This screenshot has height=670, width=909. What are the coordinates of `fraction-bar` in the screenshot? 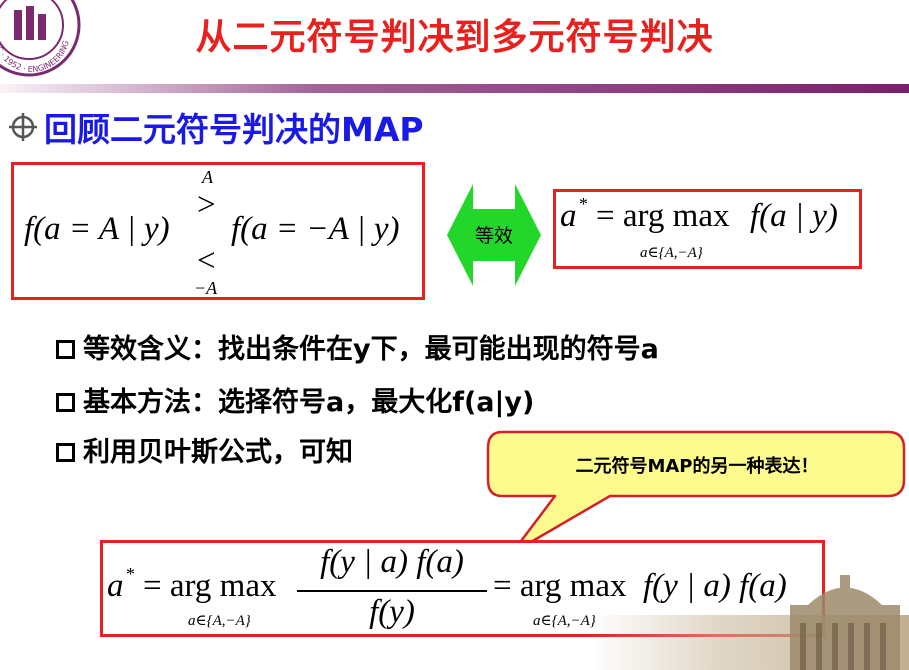 It's located at (392, 591).